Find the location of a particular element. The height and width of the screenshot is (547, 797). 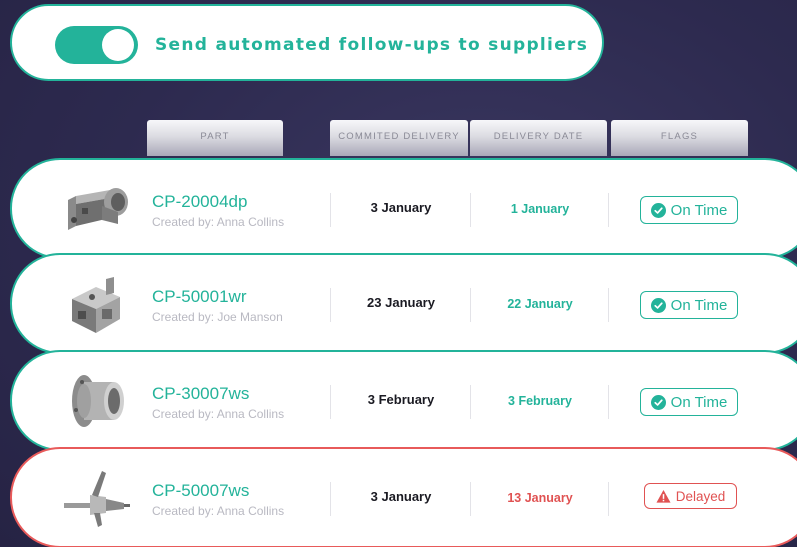

delivery-date: 3 February is located at coordinates (540, 401).